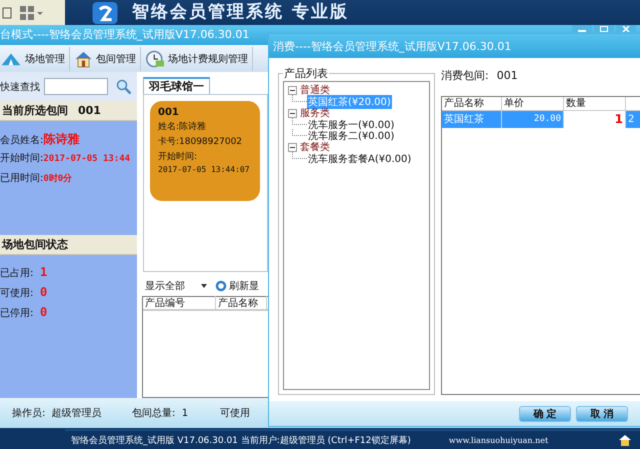  What do you see at coordinates (17, 313) in the screenshot?
I see `status-label: 已停用:` at bounding box center [17, 313].